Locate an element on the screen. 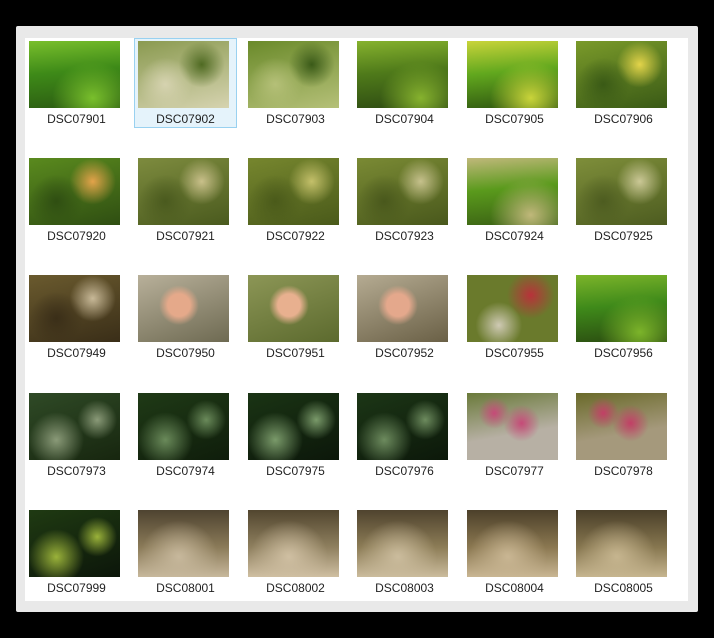  file-tile: DSC07920 is located at coordinates (76, 200).